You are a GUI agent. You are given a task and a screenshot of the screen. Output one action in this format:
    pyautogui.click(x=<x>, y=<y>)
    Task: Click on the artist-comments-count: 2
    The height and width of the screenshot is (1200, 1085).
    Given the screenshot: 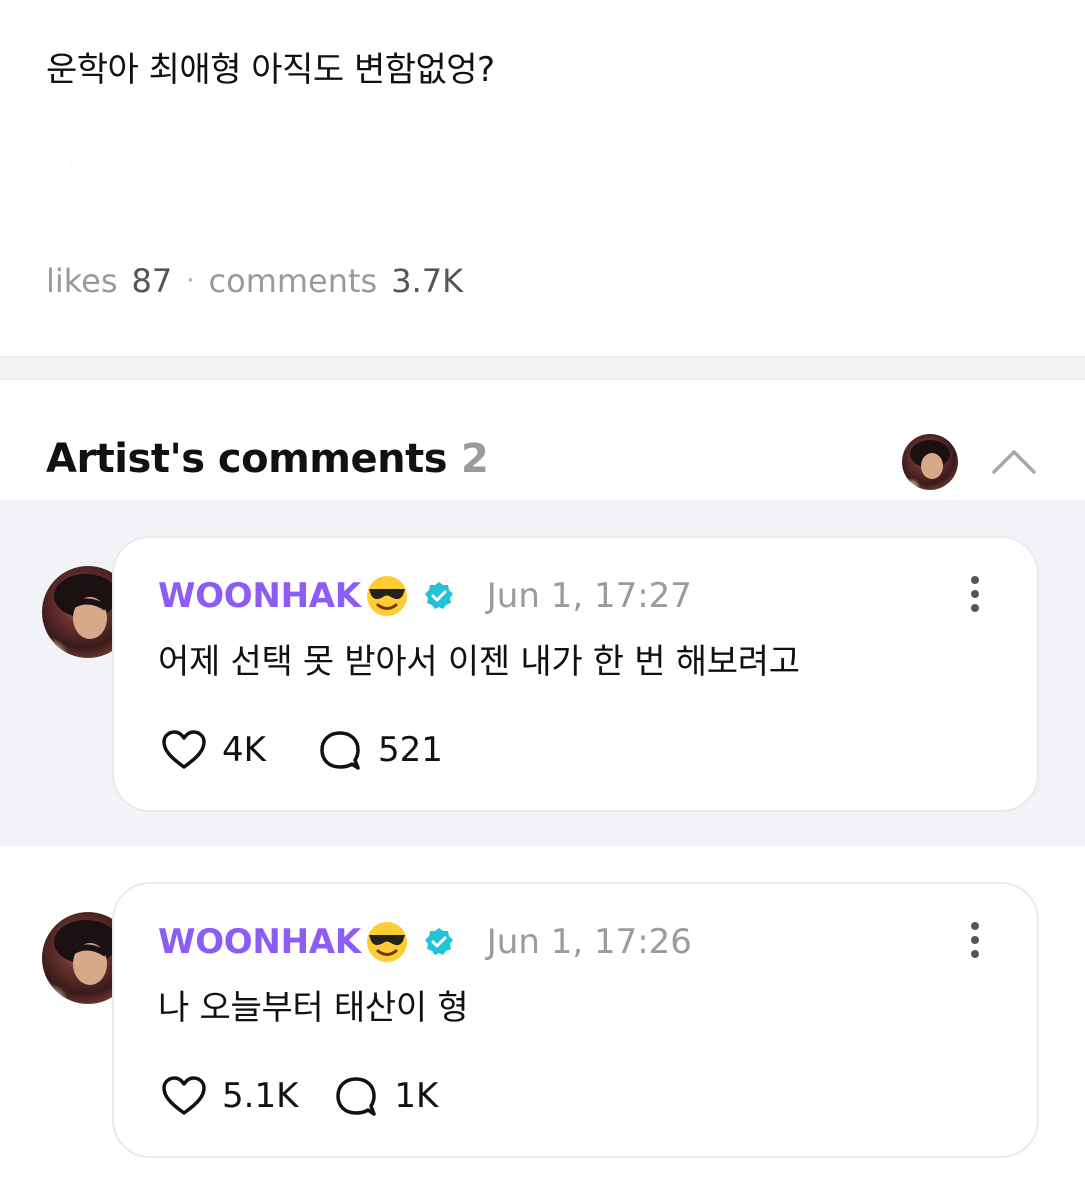 What is the action you would take?
    pyautogui.click(x=475, y=459)
    